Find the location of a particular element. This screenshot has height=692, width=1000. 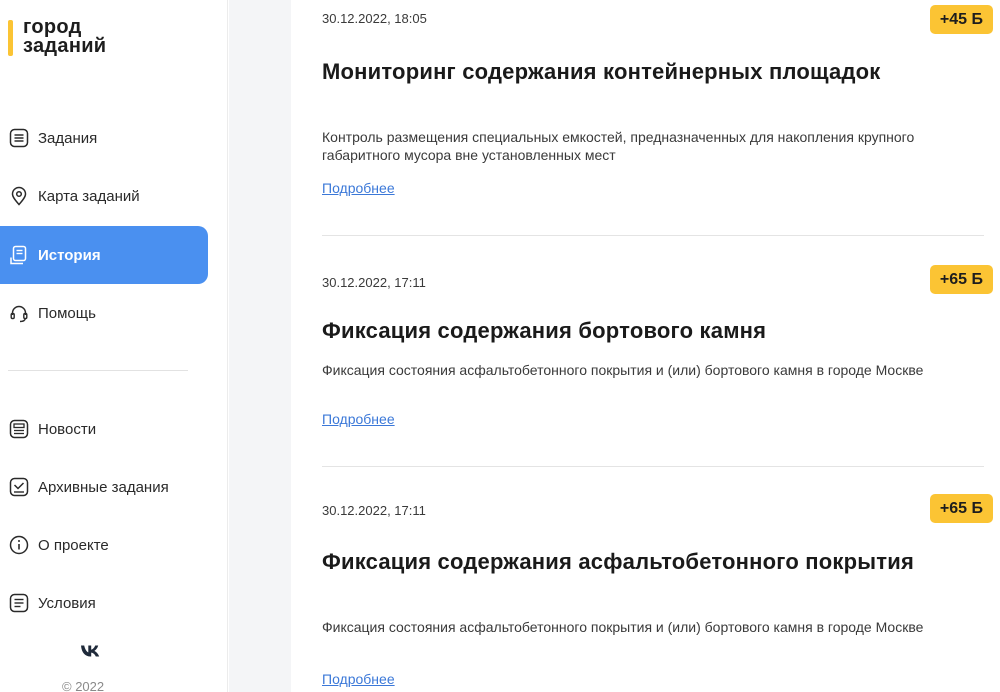

news-icon is located at coordinates (19, 429).